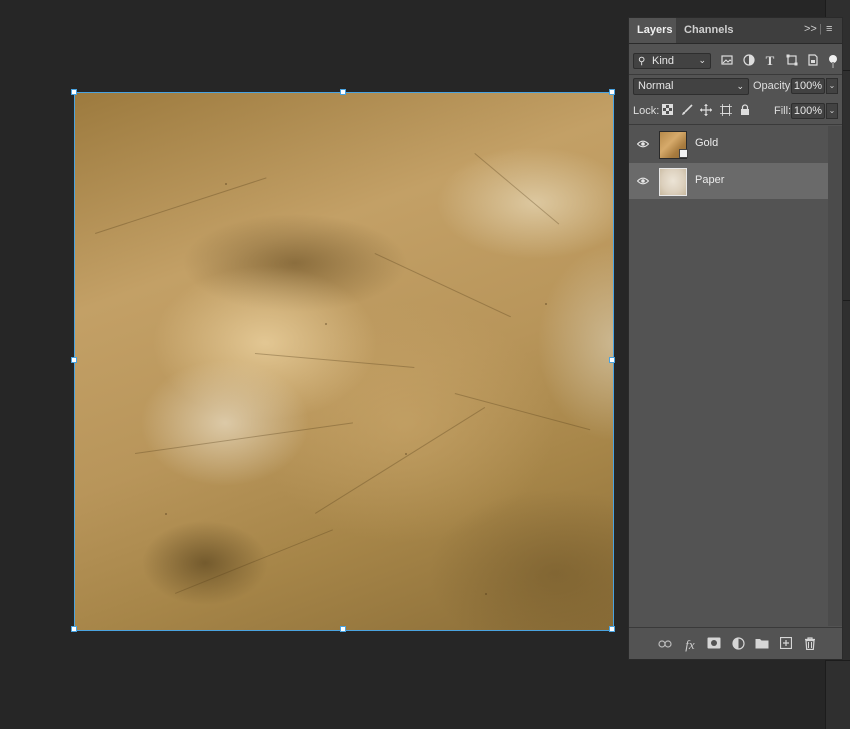 This screenshot has width=850, height=729. Describe the element at coordinates (612, 92) in the screenshot. I see `transform-handle-top-right` at that location.